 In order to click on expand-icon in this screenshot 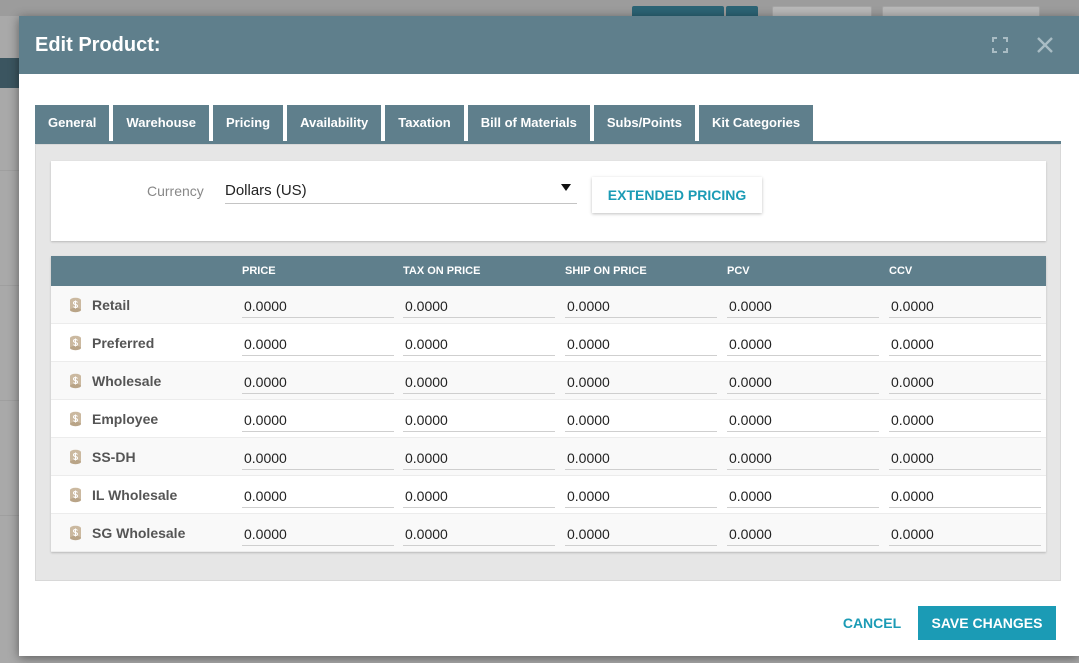, I will do `click(1000, 45)`.